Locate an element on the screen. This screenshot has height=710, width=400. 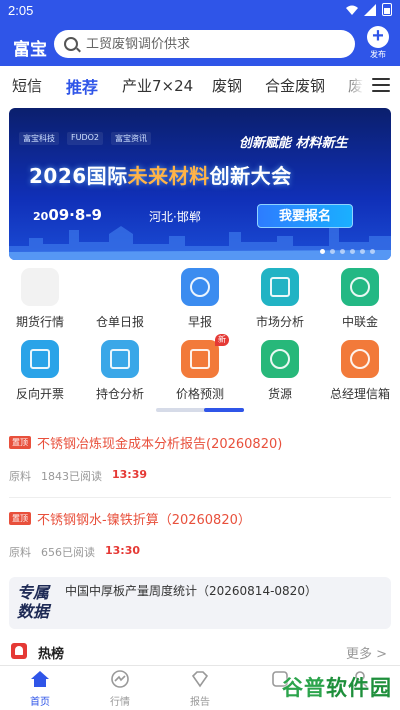
news-reads: 656已阅读 is located at coordinates (68, 552).